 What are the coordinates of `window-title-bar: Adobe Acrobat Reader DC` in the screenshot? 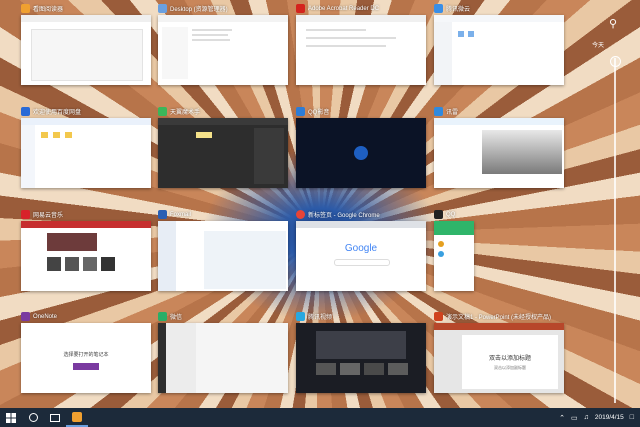 It's located at (361, 8).